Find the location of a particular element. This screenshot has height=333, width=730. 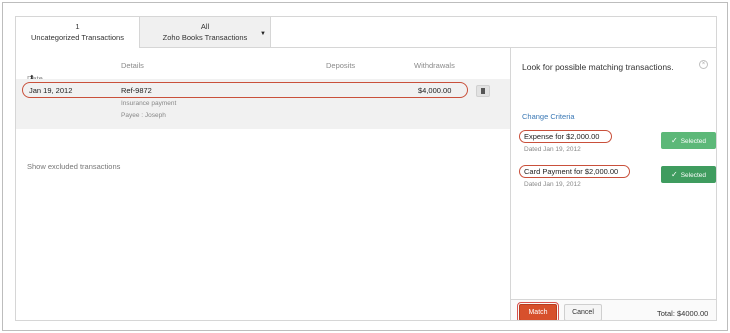

row-payee: Payee : Joseph is located at coordinates (143, 115).